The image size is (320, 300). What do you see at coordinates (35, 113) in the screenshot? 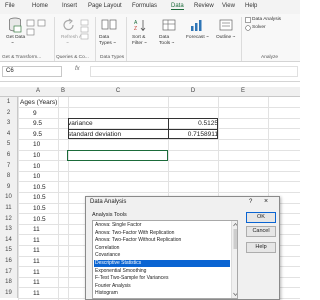
I see `cell-a-value: 9` at bounding box center [35, 113].